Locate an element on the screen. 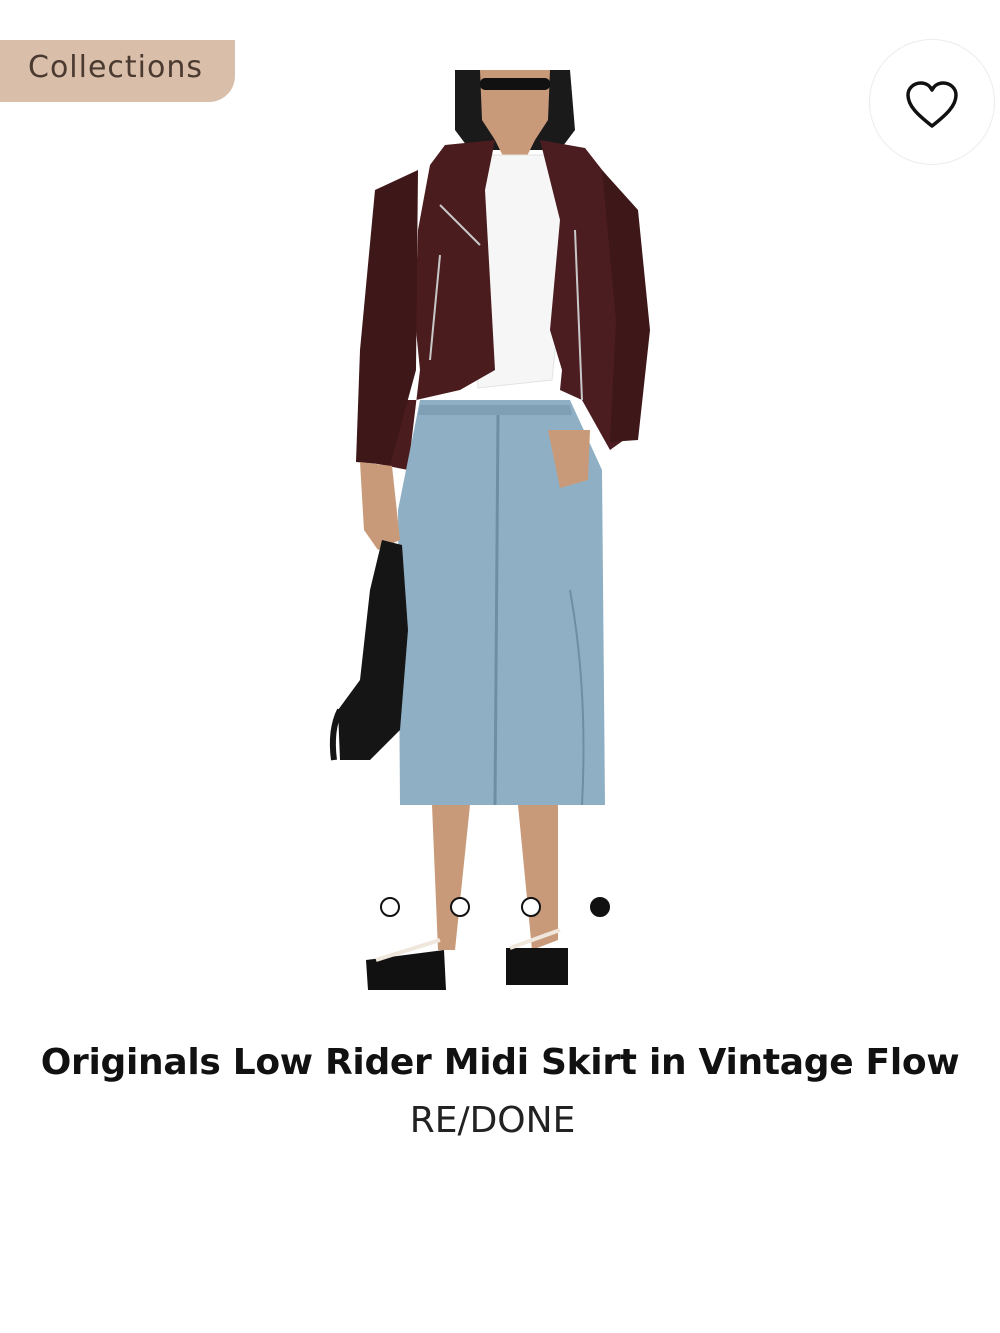 Image resolution: width=1000 pixels, height=1333 pixels. collections-button: Collections is located at coordinates (117, 71).